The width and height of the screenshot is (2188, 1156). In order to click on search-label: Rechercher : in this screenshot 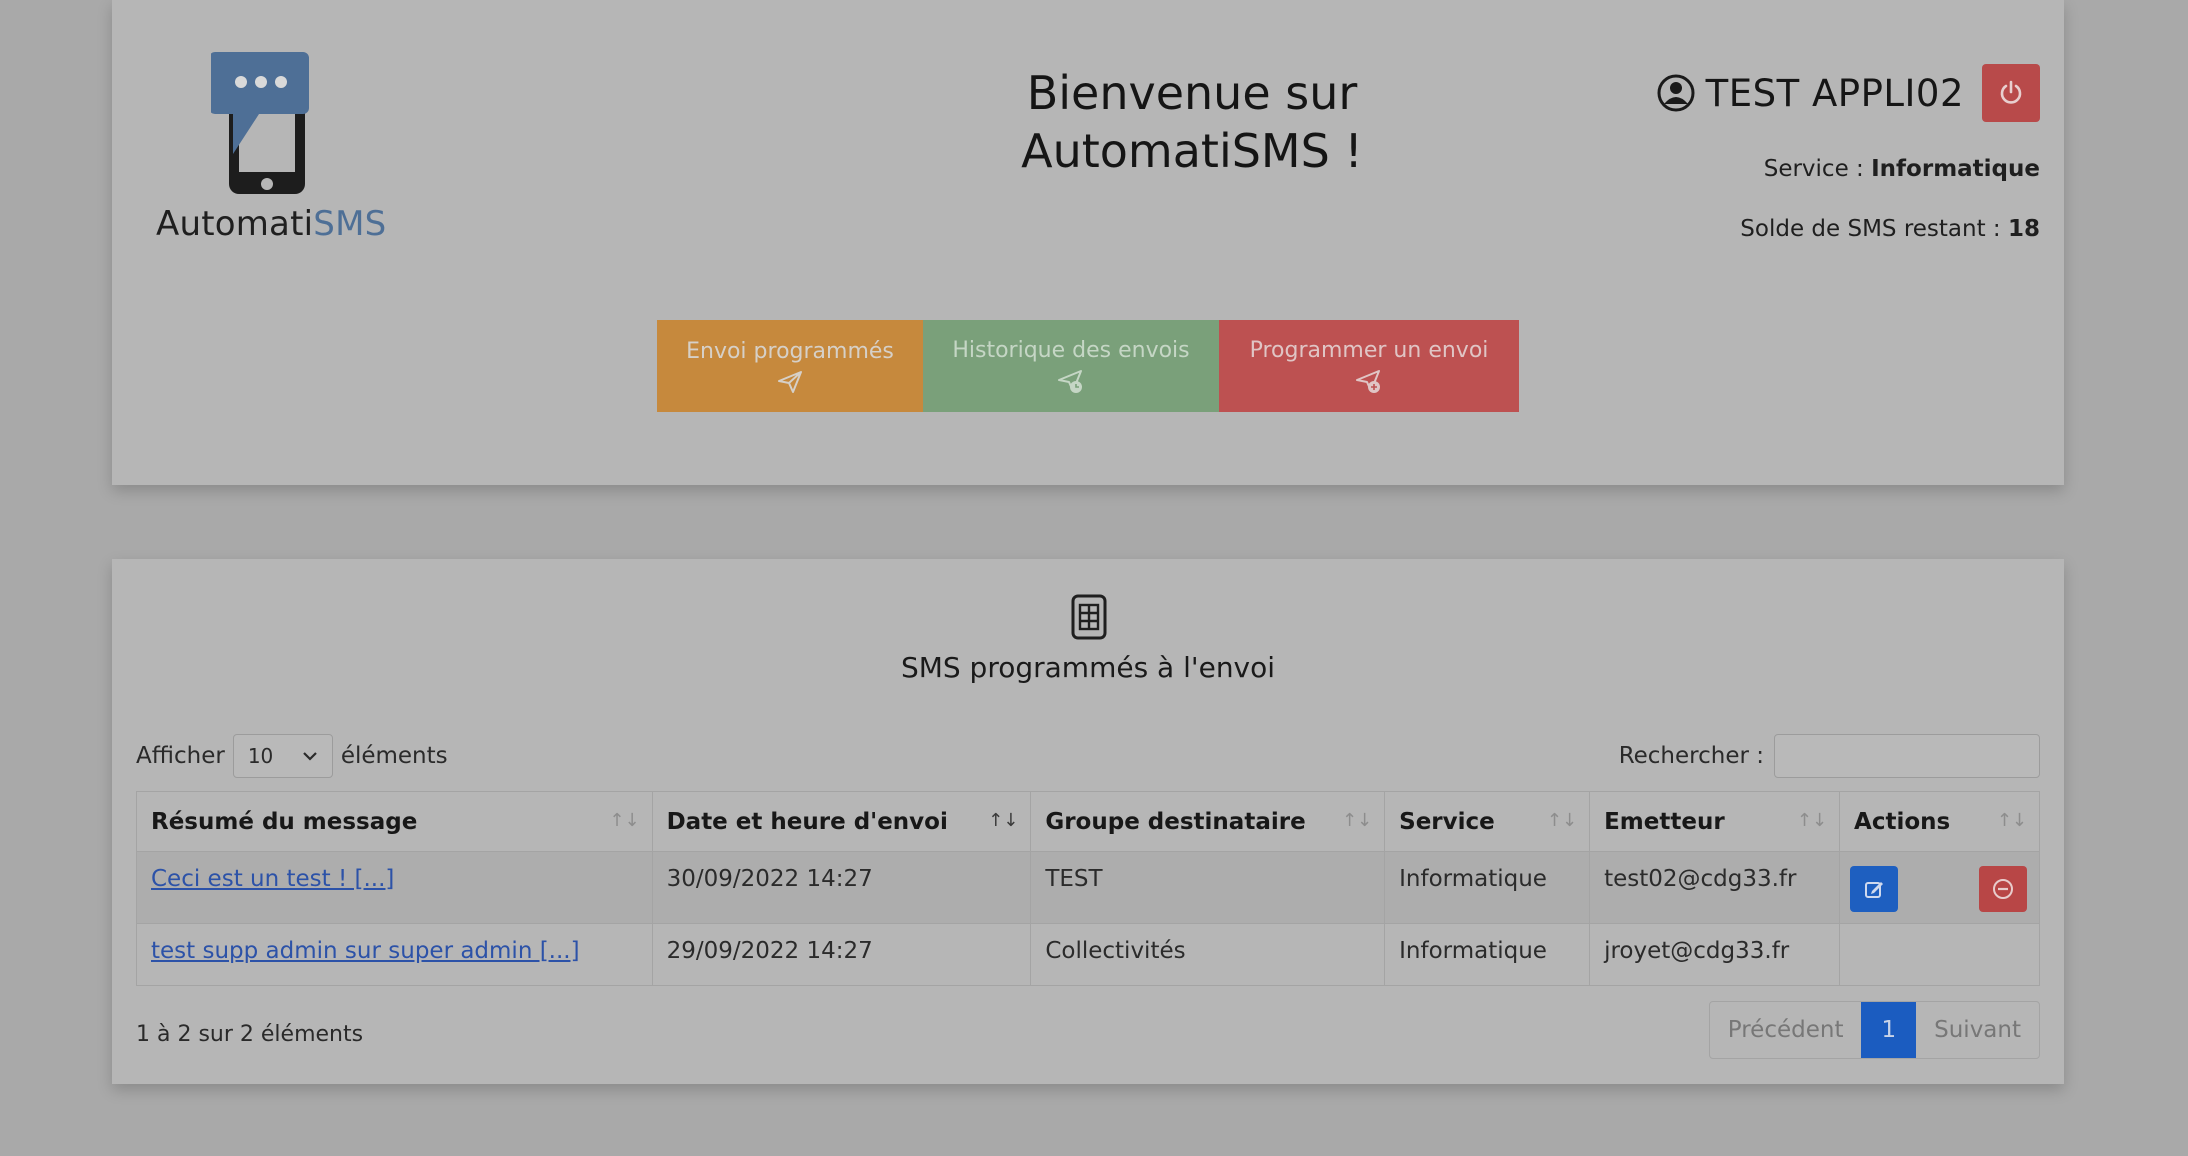, I will do `click(1691, 756)`.